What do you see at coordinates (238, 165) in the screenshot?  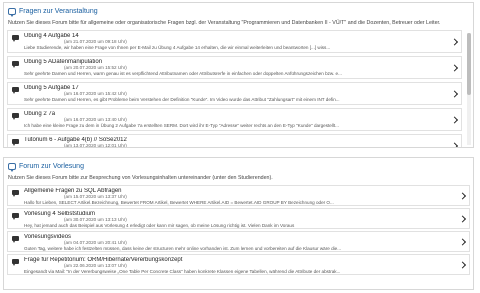 I see `panel-header: Forum zur Vorlesung` at bounding box center [238, 165].